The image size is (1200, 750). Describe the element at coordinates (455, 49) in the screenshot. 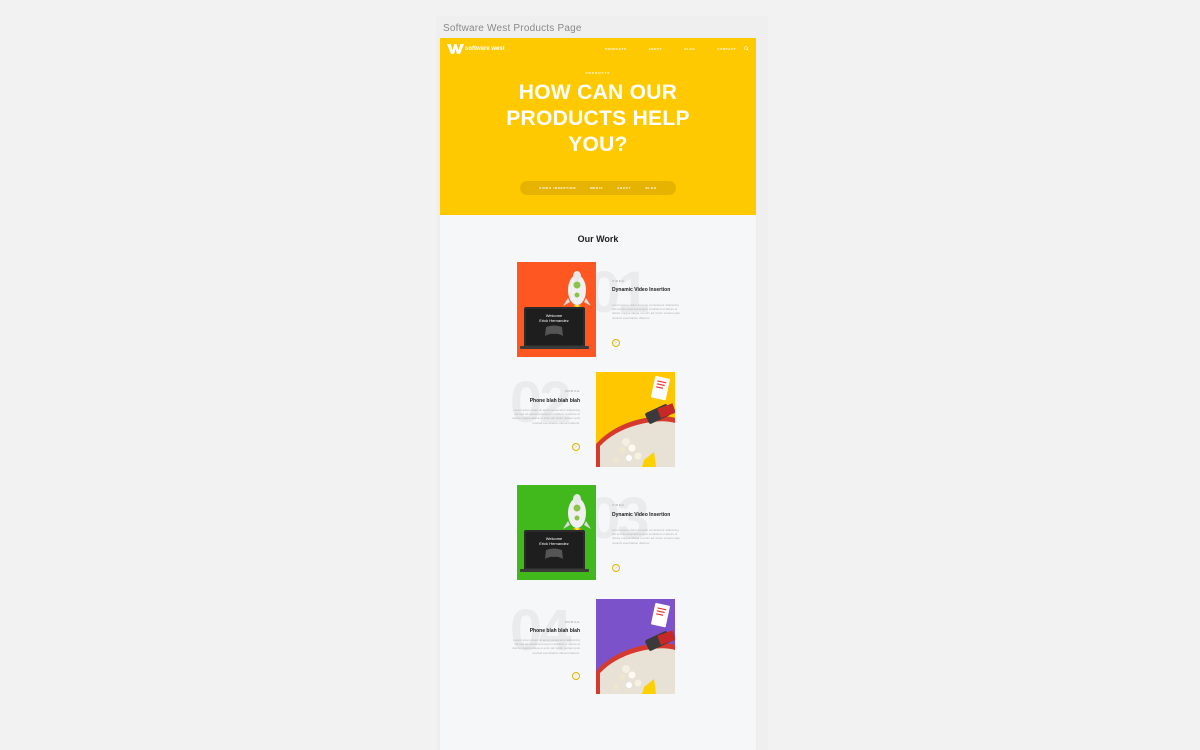

I see `logo-w-icon` at that location.